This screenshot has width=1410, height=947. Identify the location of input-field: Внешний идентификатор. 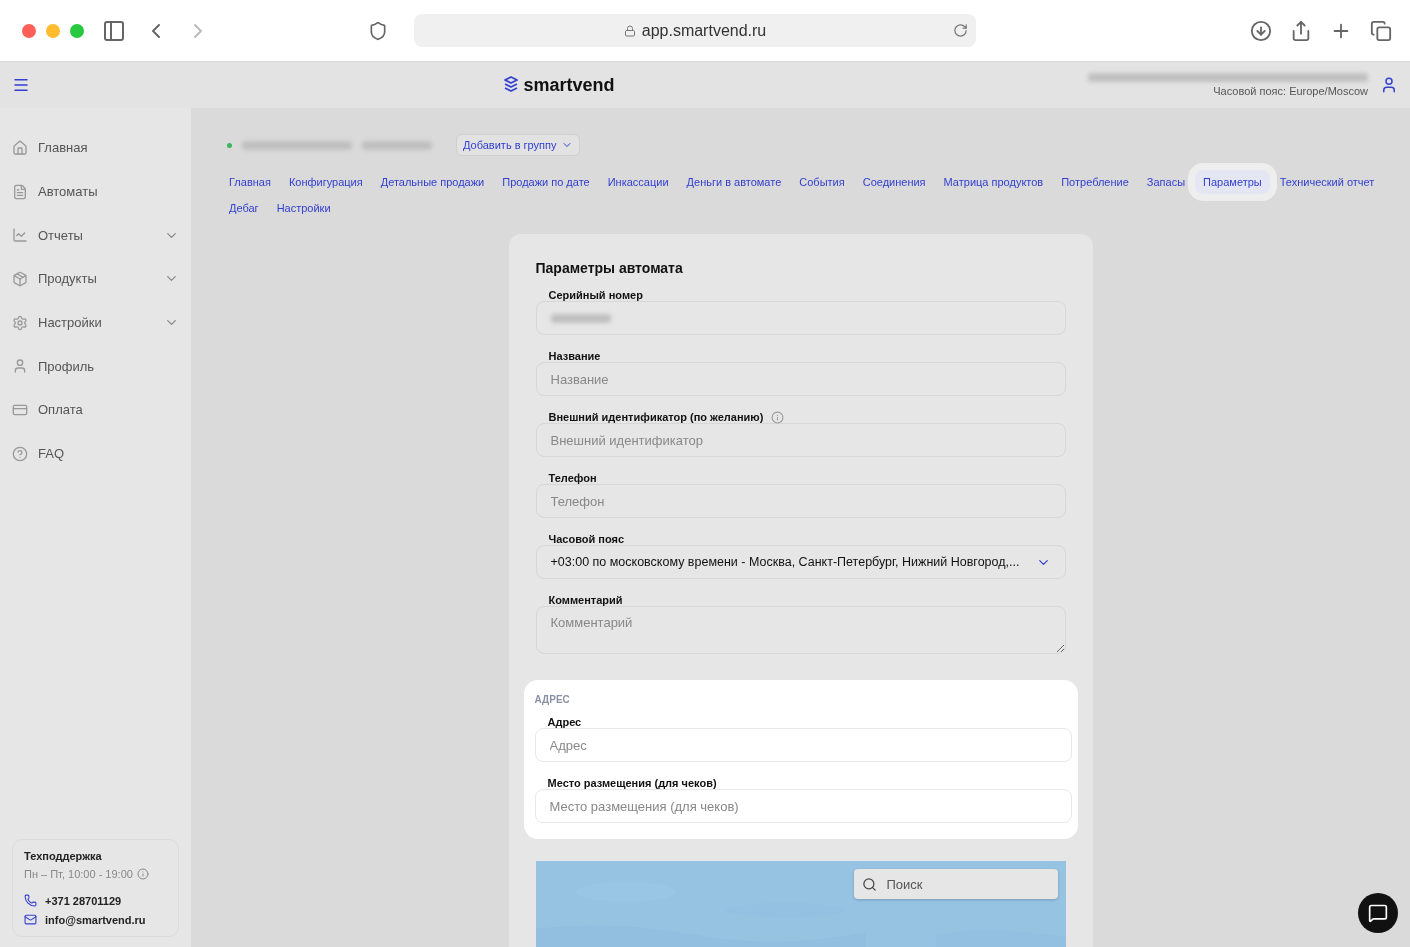
(800, 440).